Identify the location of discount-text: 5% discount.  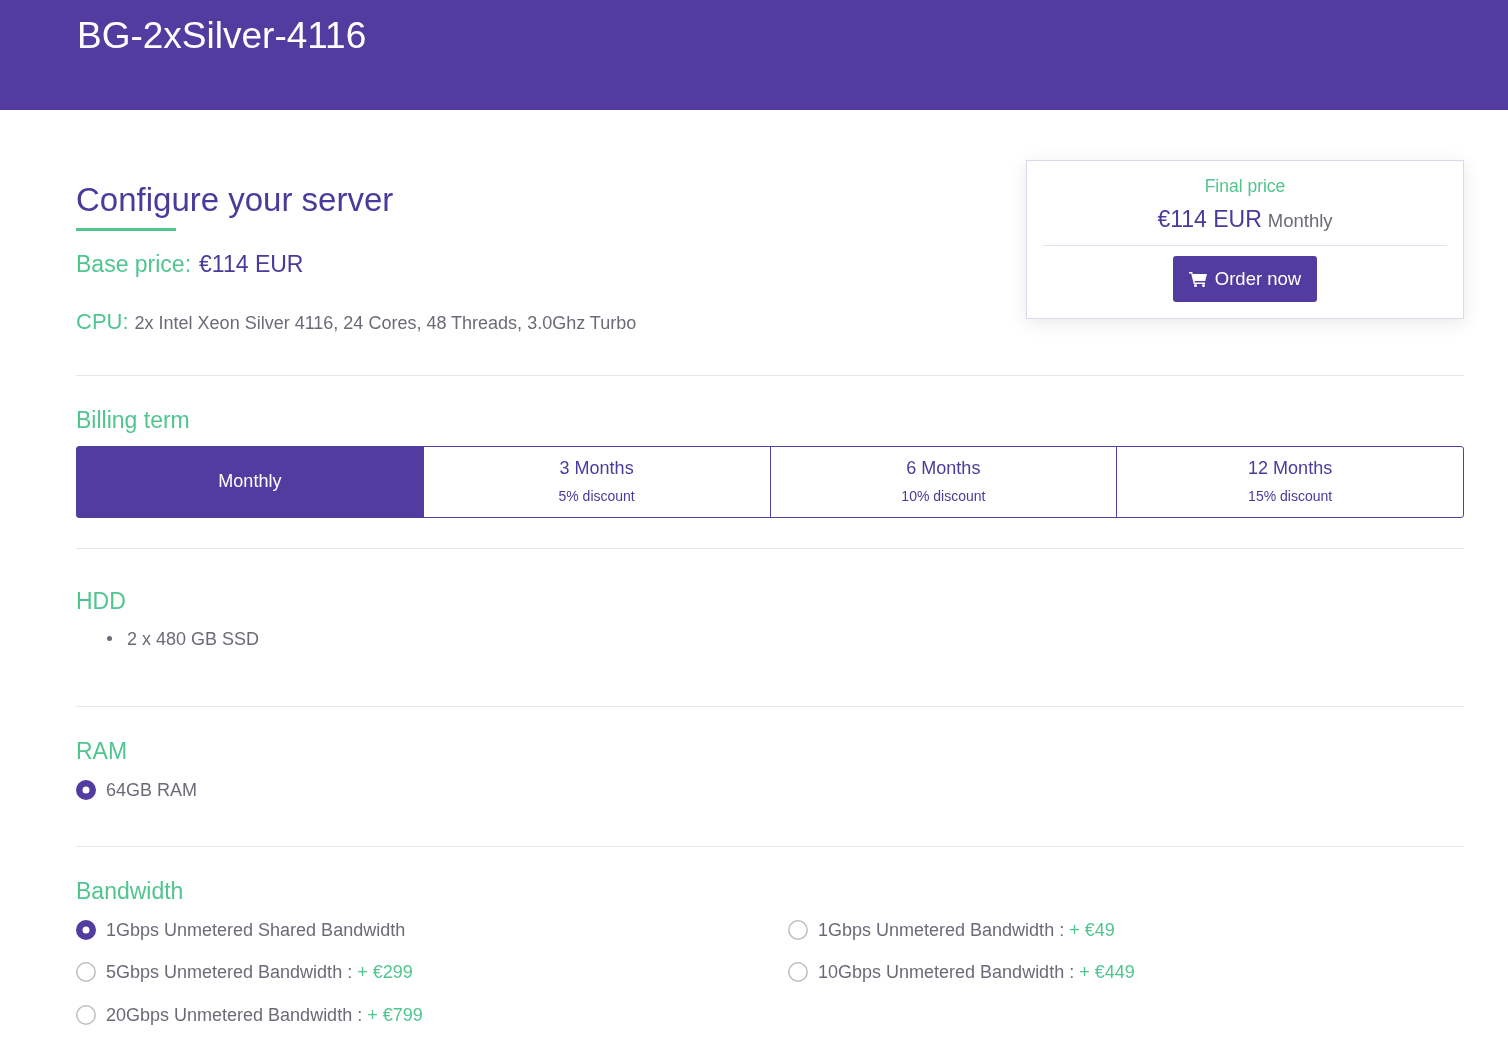
(596, 496).